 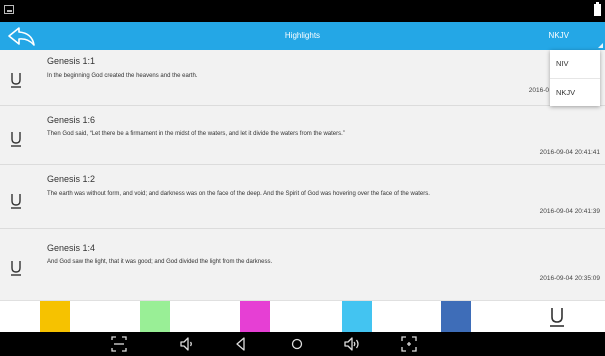 I want to click on home-circle-icon, so click(x=297, y=344).